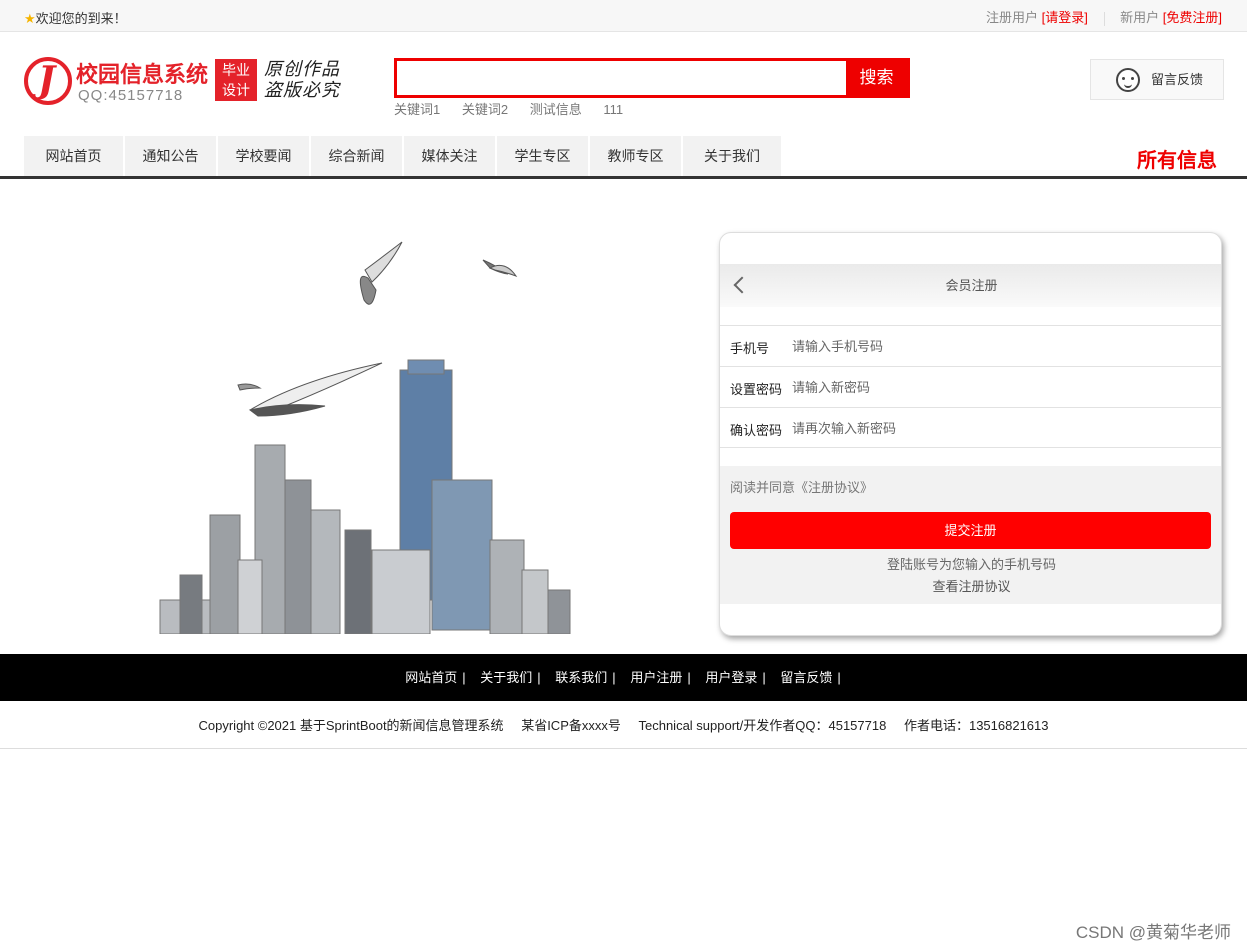 The width and height of the screenshot is (1247, 949). What do you see at coordinates (613, 109) in the screenshot?
I see `hot-keyword-link: 111` at bounding box center [613, 109].